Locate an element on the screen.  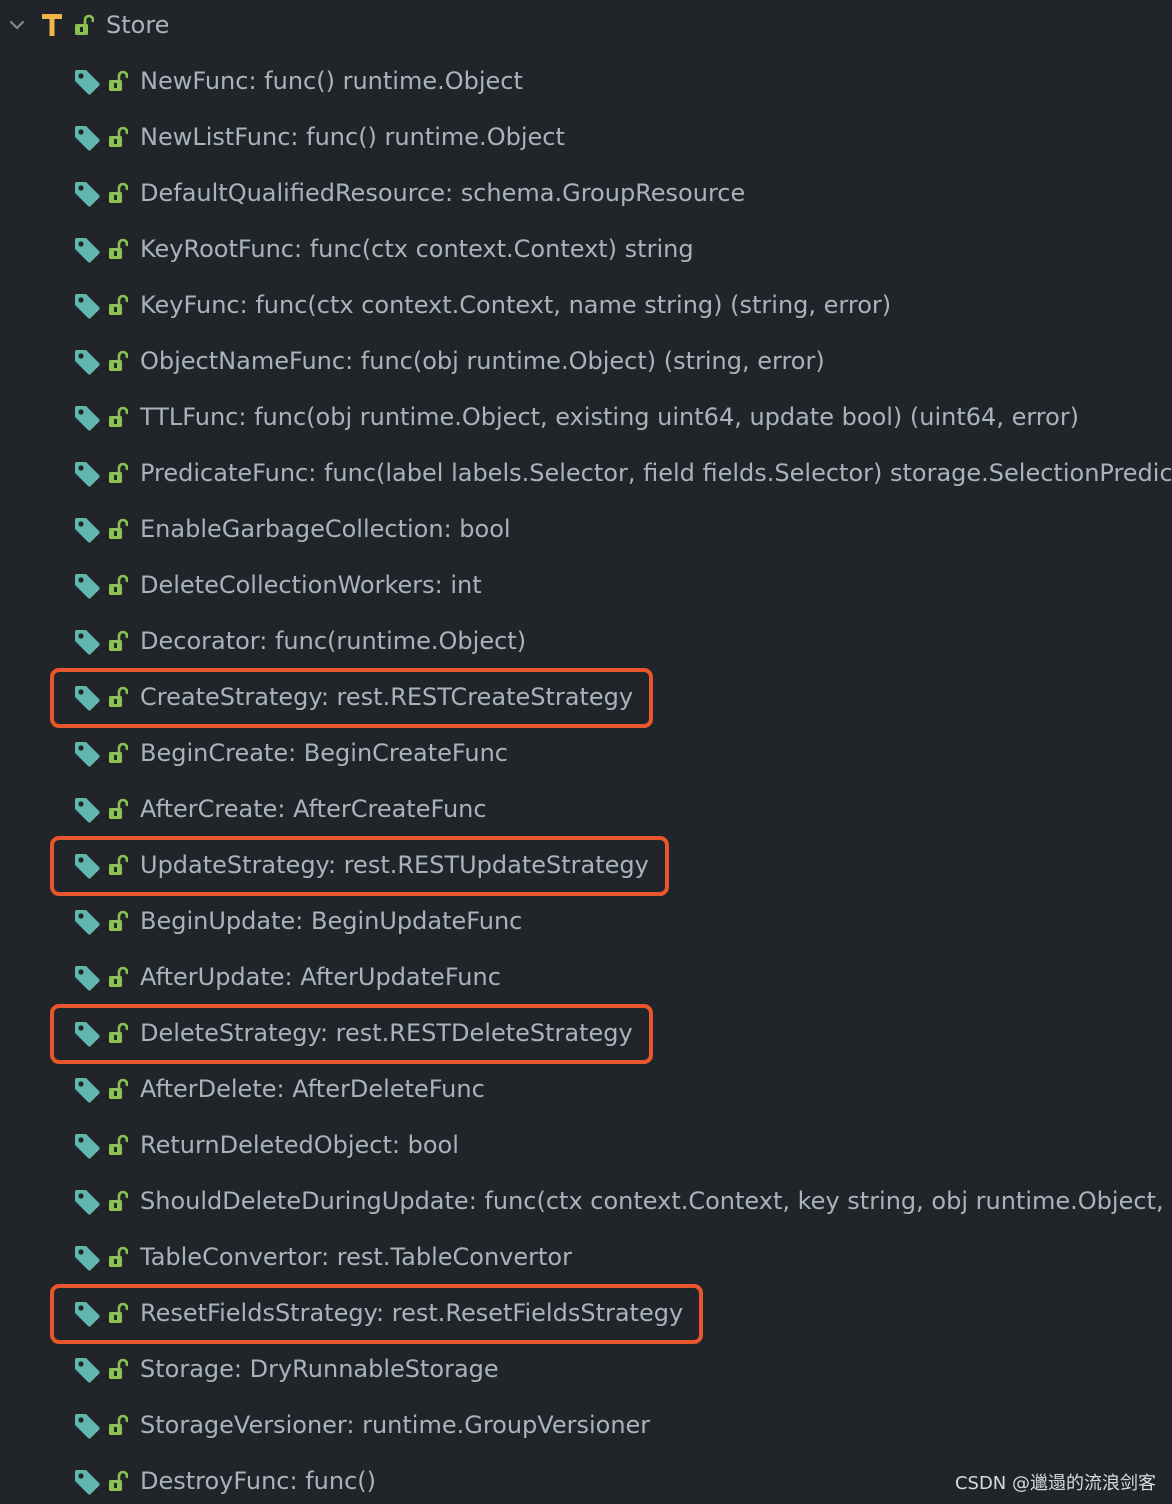
tree-node-store: Store is located at coordinates (586, 26).